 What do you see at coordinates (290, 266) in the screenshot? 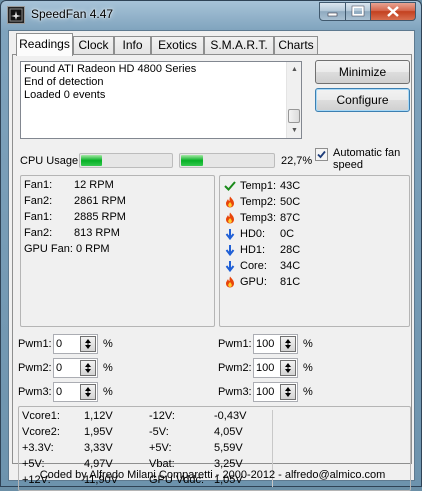
I see `temp-value: 34C` at bounding box center [290, 266].